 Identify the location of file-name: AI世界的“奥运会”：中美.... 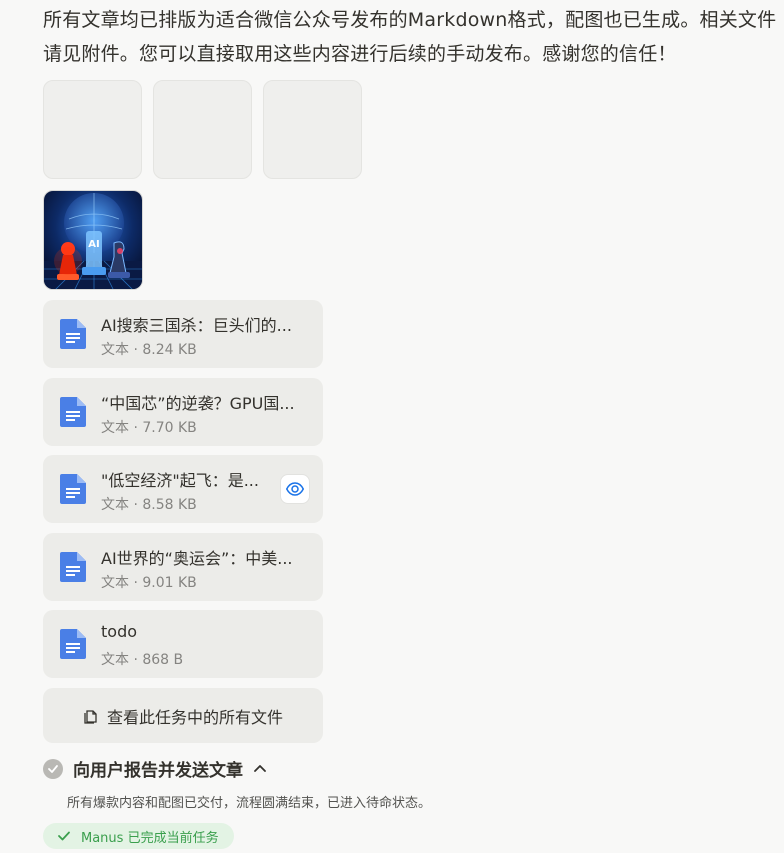
(197, 558).